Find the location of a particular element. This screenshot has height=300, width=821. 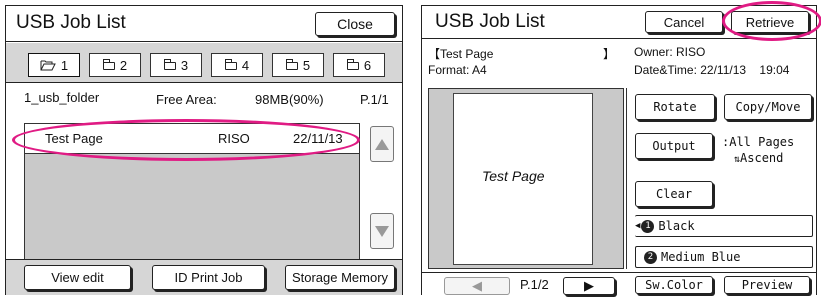

folder-tabs: 1 2 3 4 5 6 is located at coordinates (204, 63).